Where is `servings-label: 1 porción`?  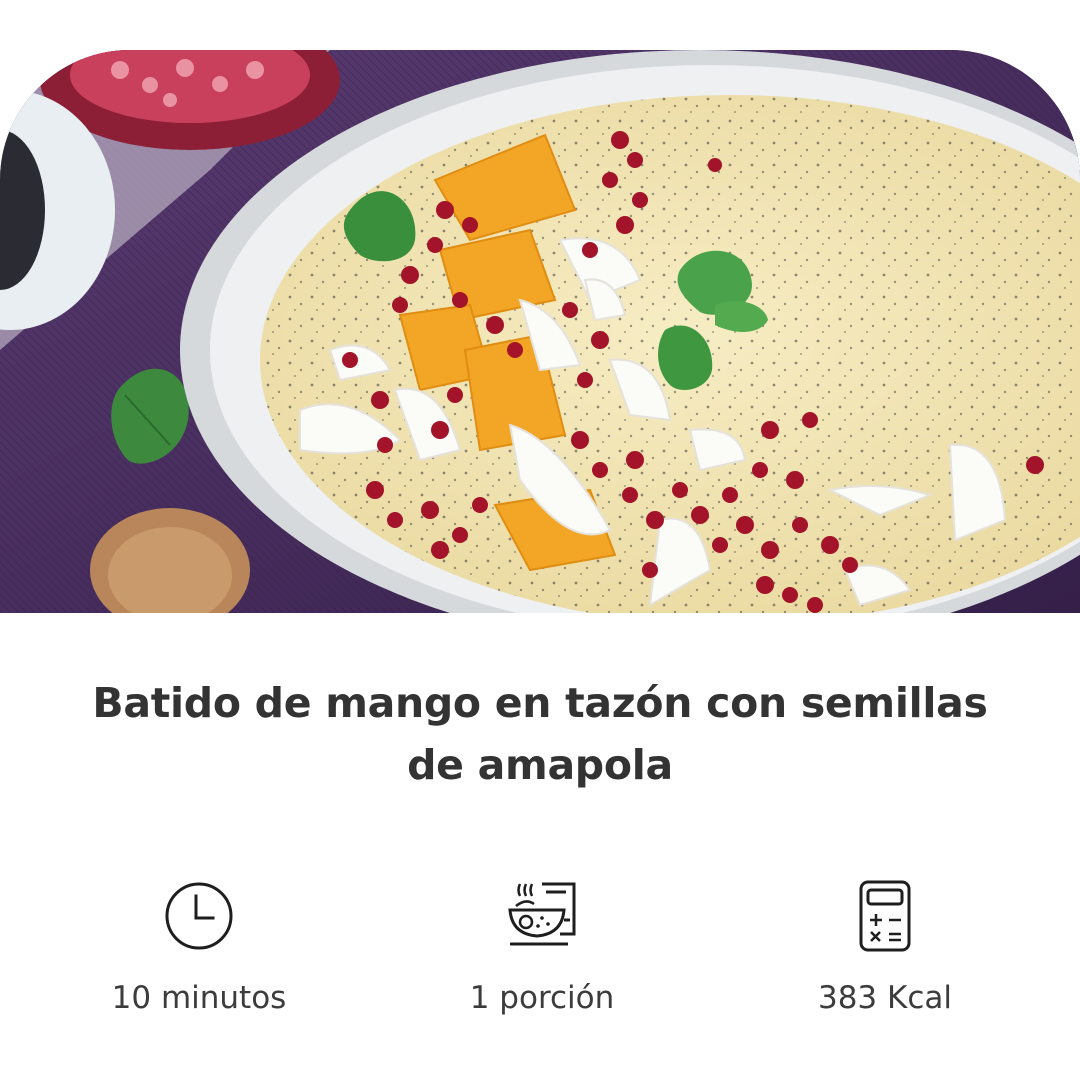
servings-label: 1 porción is located at coordinates (542, 998).